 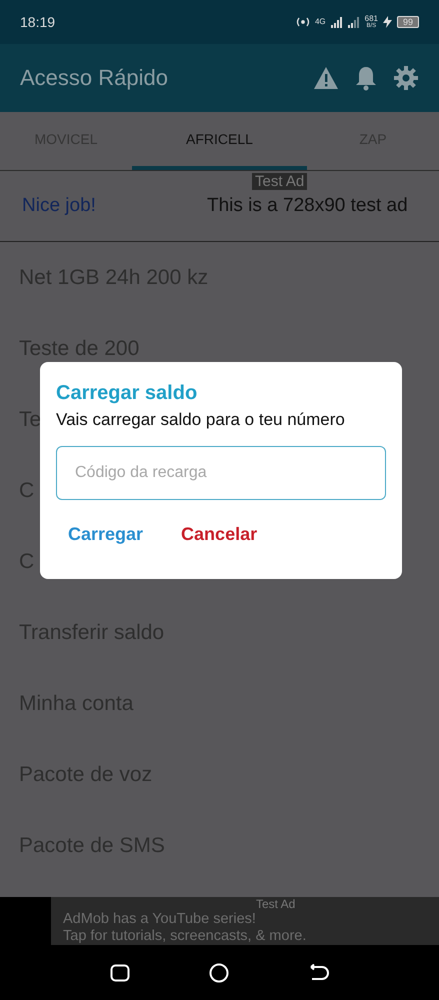 What do you see at coordinates (366, 78) in the screenshot?
I see `bell-icon` at bounding box center [366, 78].